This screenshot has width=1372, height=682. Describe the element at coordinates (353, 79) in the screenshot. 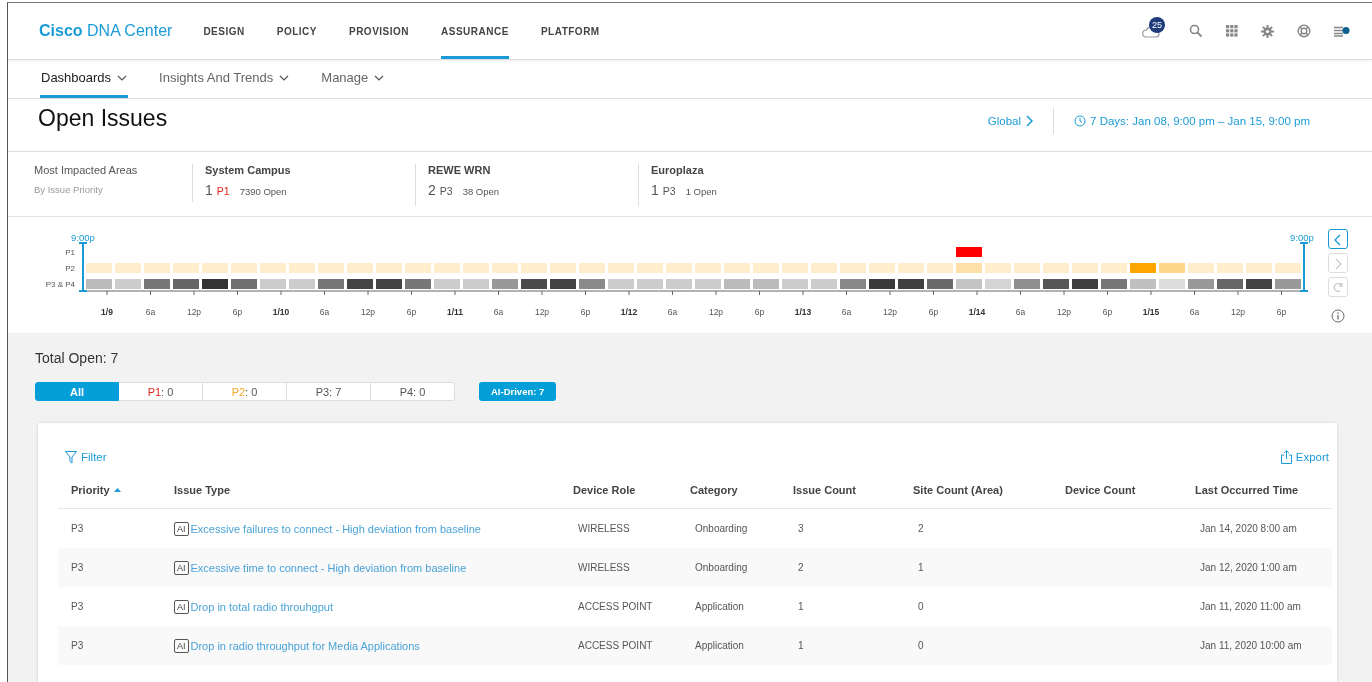

I see `subnav-tab: Manage` at that location.